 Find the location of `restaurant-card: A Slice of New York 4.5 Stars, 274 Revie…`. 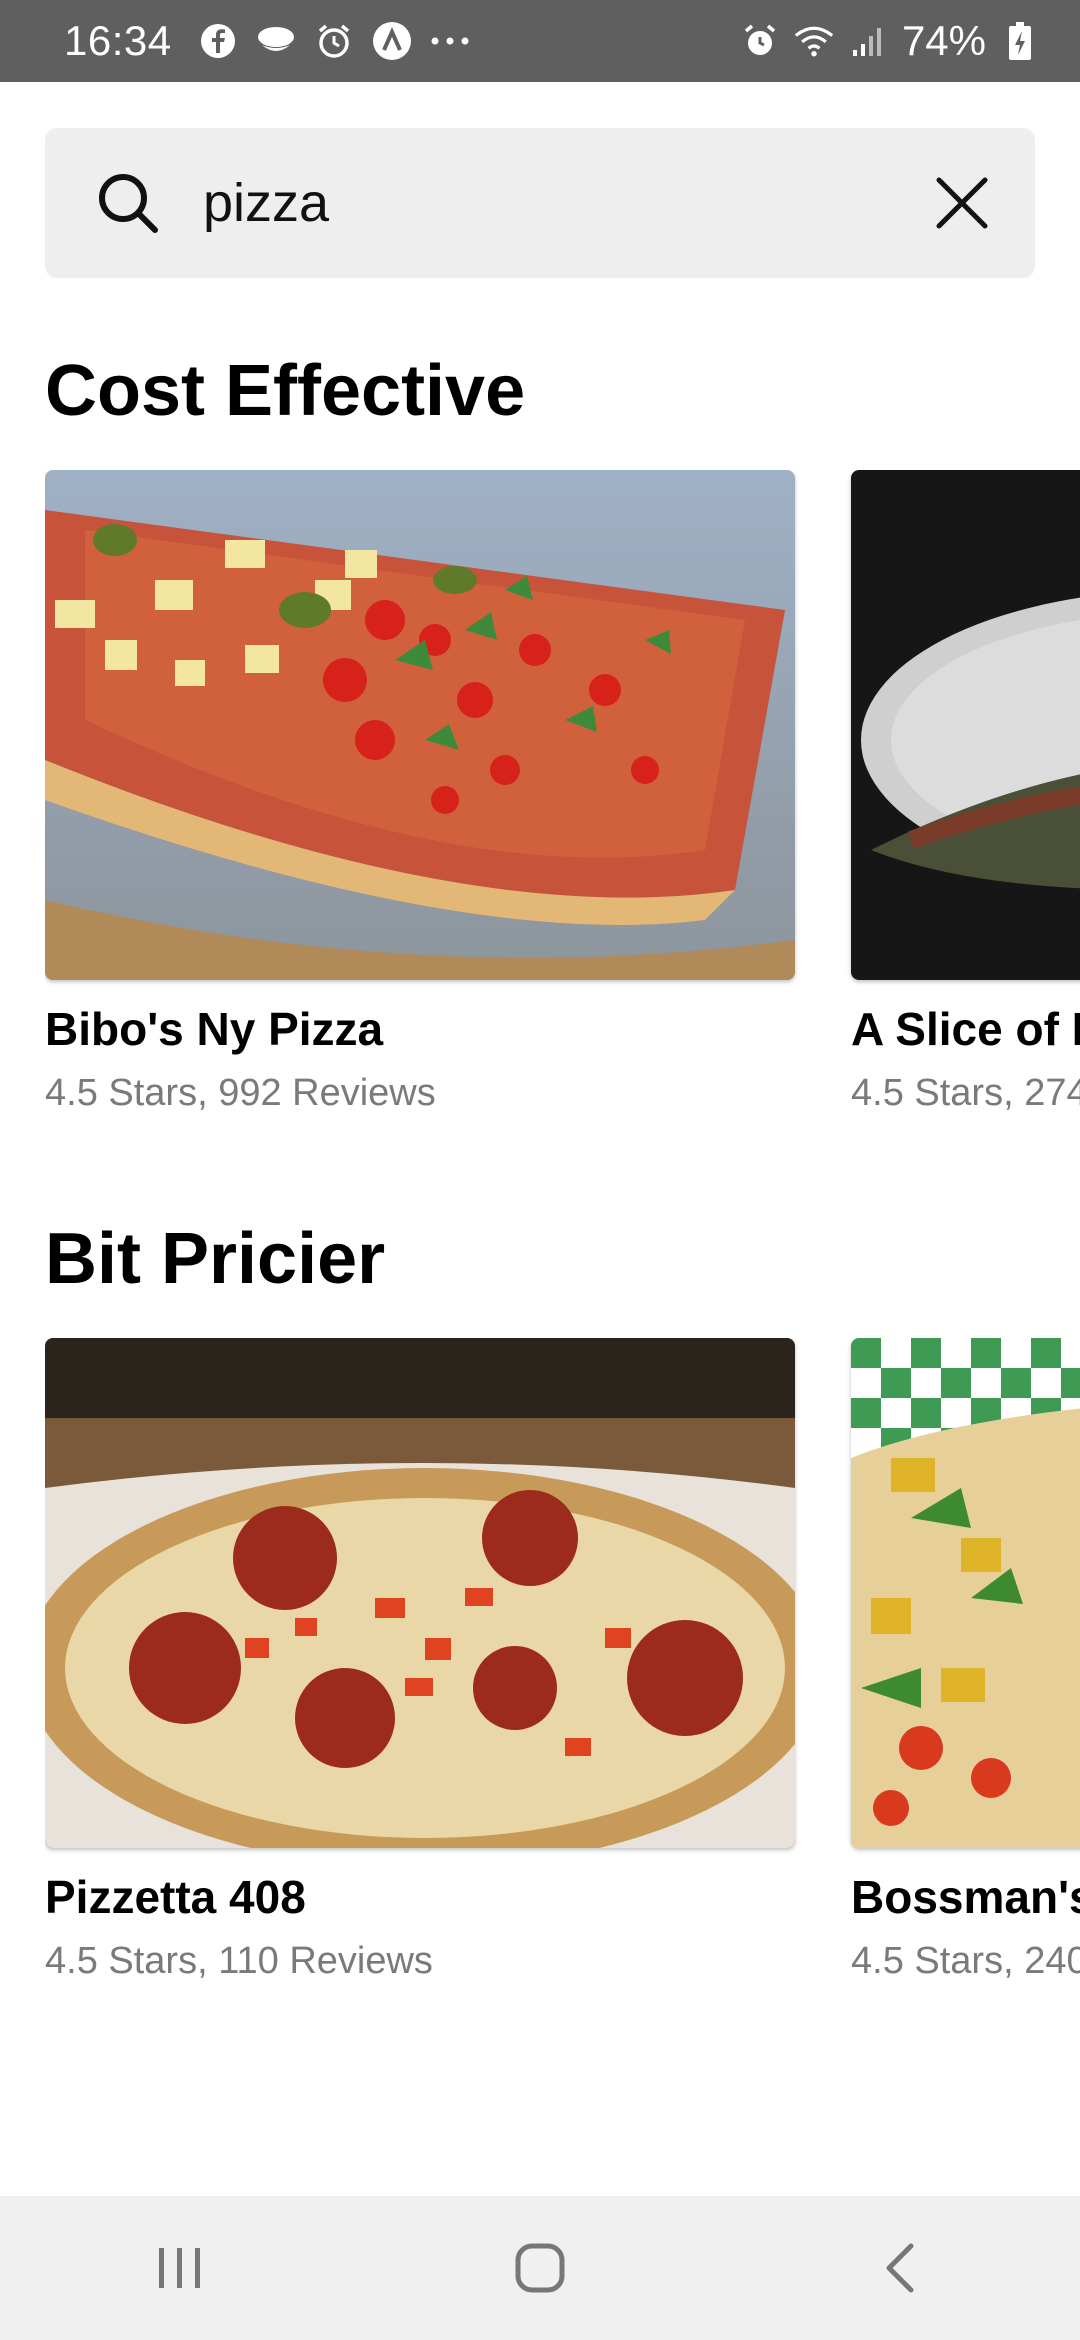

restaurant-card: A Slice of New York 4.5 Stars, 274 Revie… is located at coordinates (965, 792).